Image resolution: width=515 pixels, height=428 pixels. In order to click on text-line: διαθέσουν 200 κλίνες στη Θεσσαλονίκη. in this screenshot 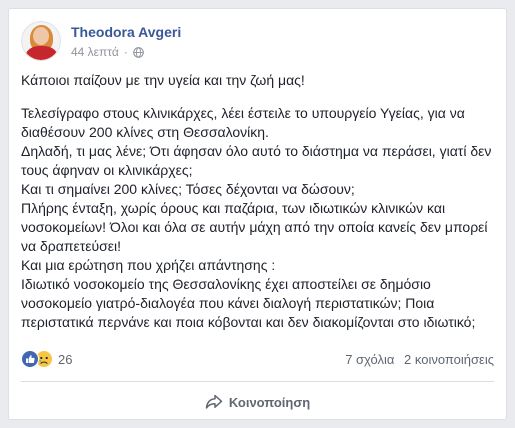, I will do `click(145, 132)`.